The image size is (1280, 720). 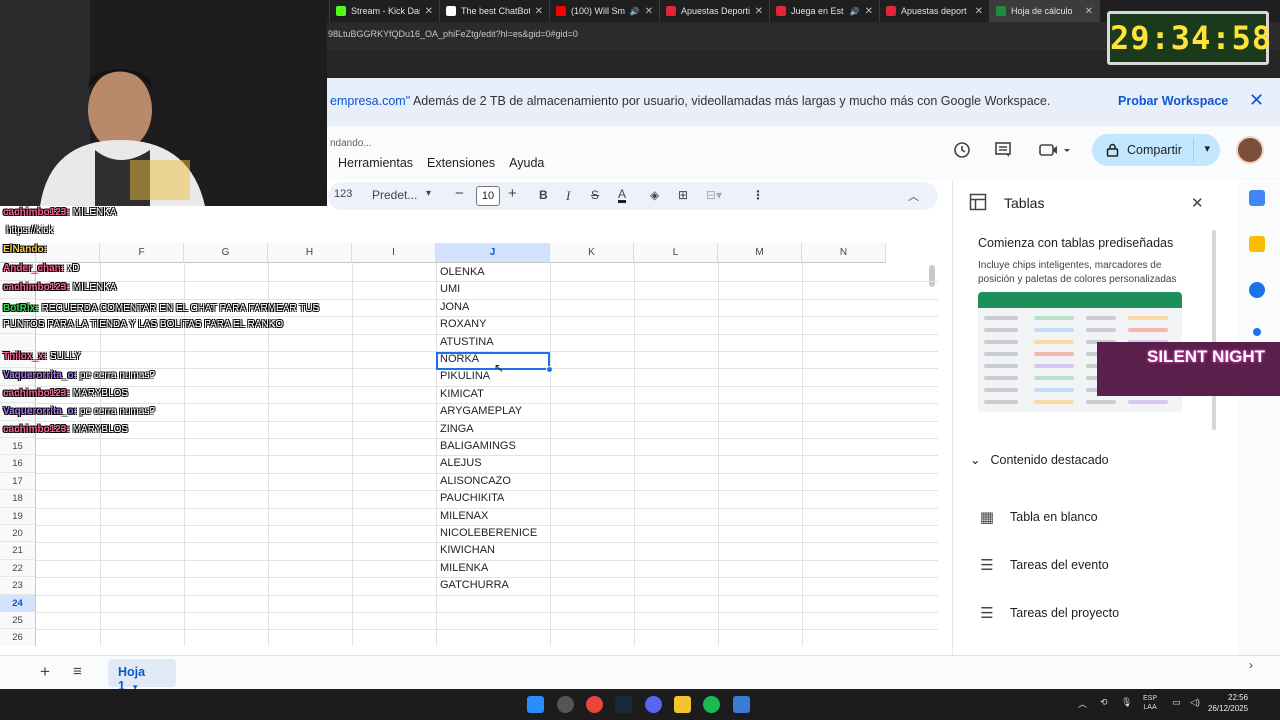 I want to click on row-header, so click(x=18, y=342).